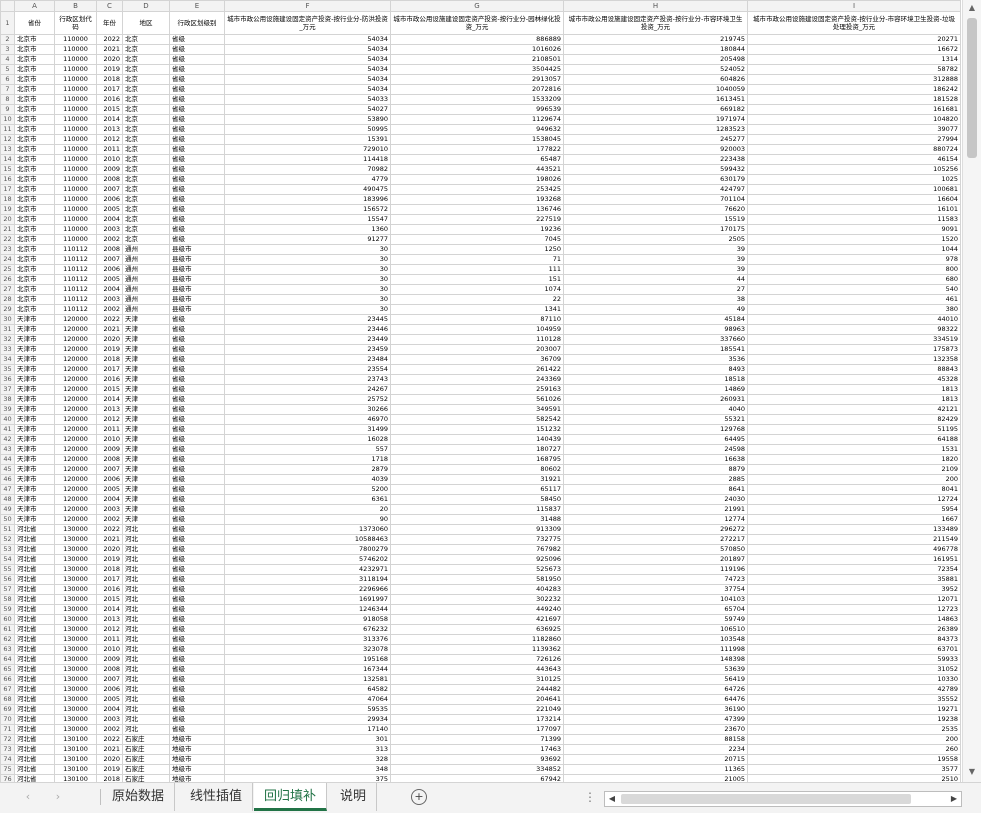 This screenshot has width=981, height=813. Describe the element at coordinates (655, 149) in the screenshot. I see `data-cell: 920003` at that location.